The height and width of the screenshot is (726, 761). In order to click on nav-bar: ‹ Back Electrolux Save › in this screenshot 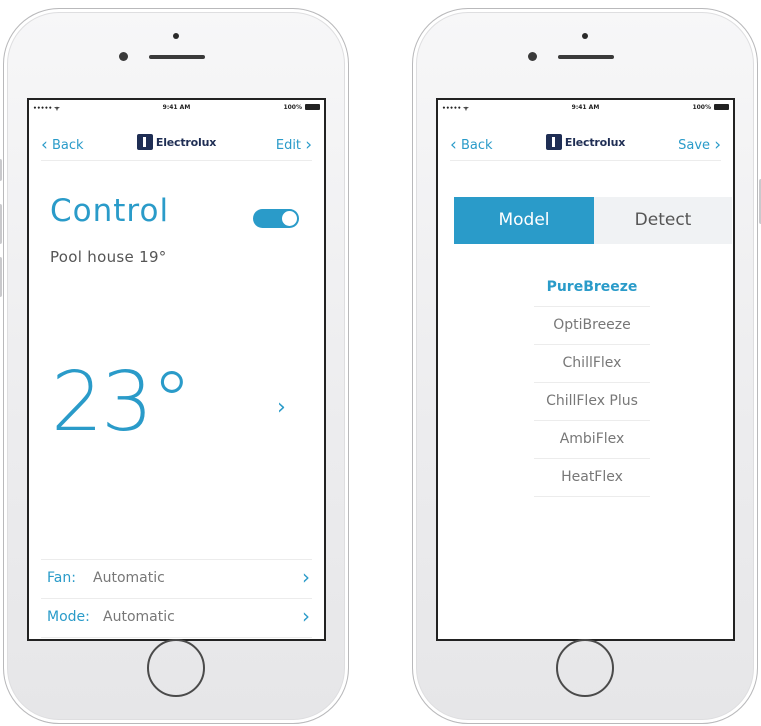, I will do `click(585, 145)`.